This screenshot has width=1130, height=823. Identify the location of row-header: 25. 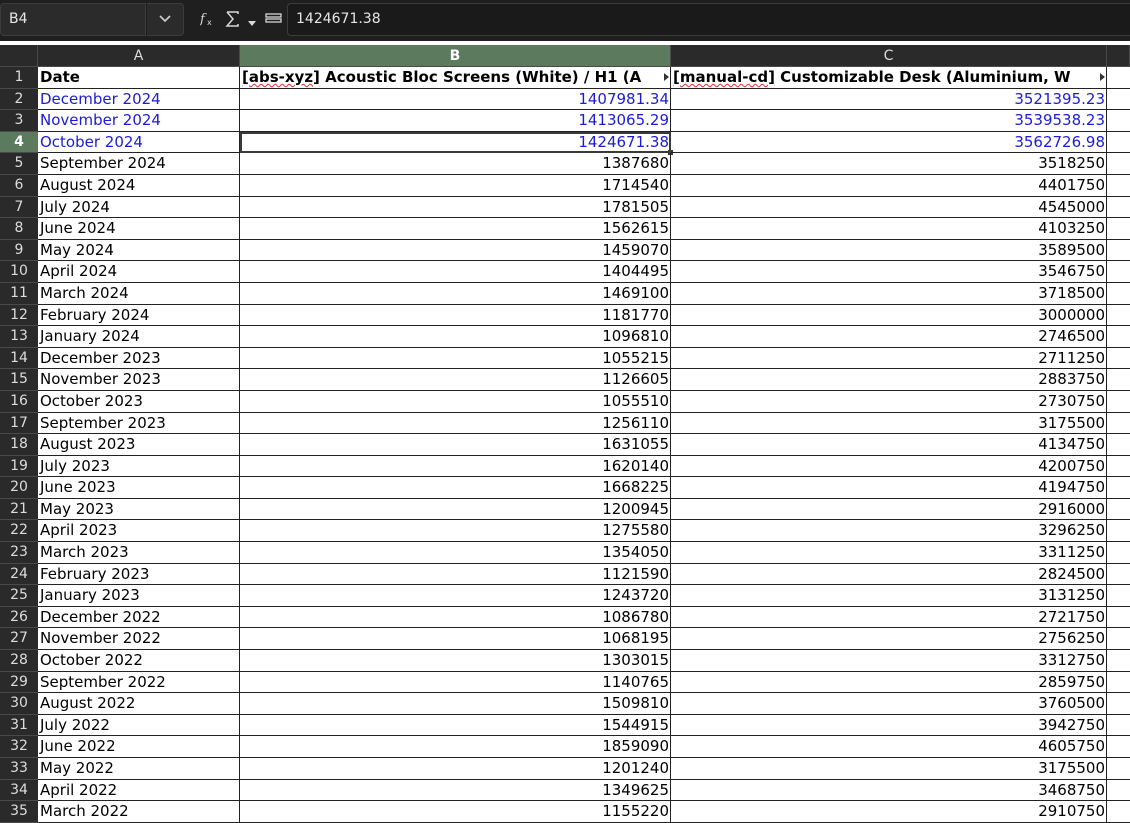
(19, 596).